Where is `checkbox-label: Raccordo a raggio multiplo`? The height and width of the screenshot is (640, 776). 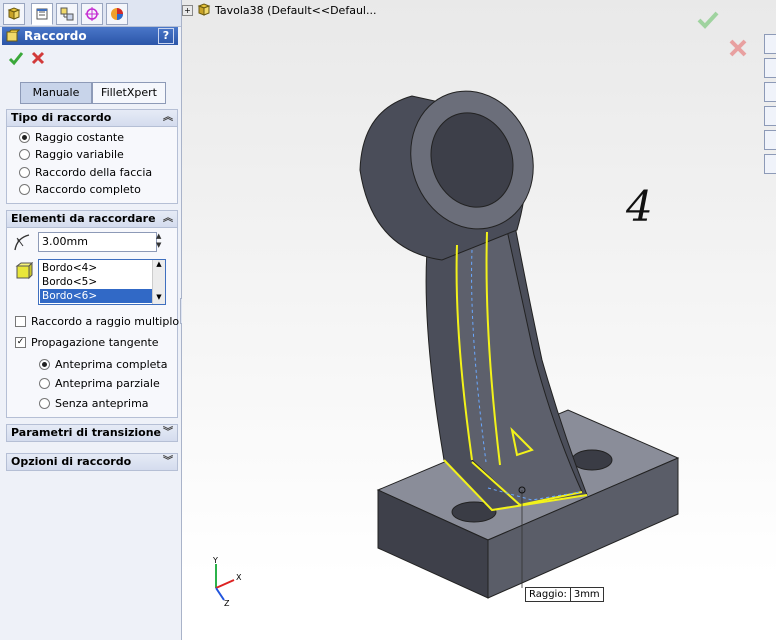
checkbox-label: Raccordo a raggio multiplo is located at coordinates (105, 321).